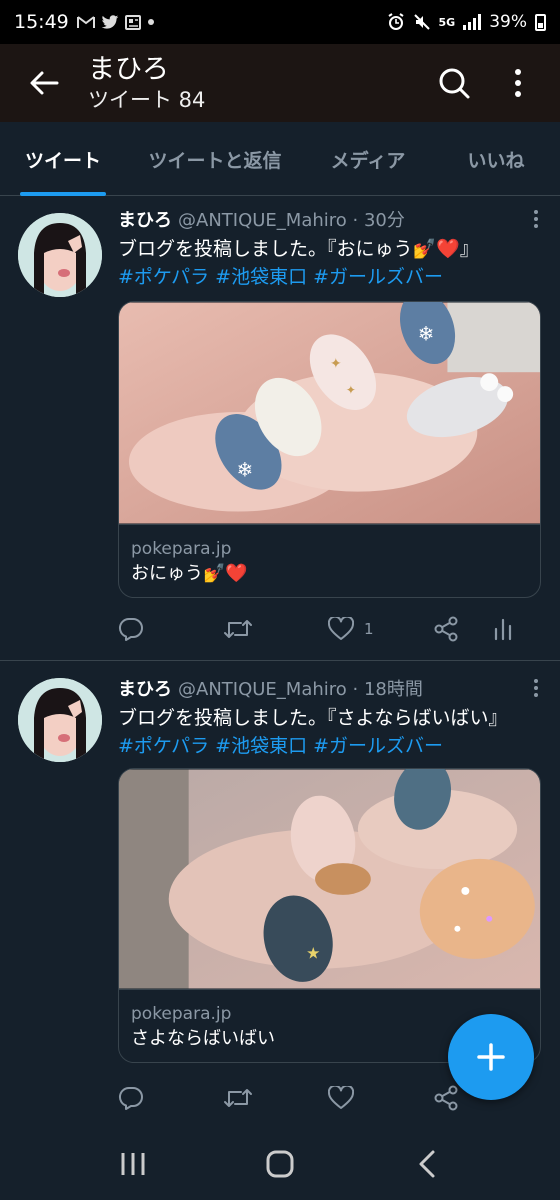  I want to click on alarm-icon, so click(396, 22).